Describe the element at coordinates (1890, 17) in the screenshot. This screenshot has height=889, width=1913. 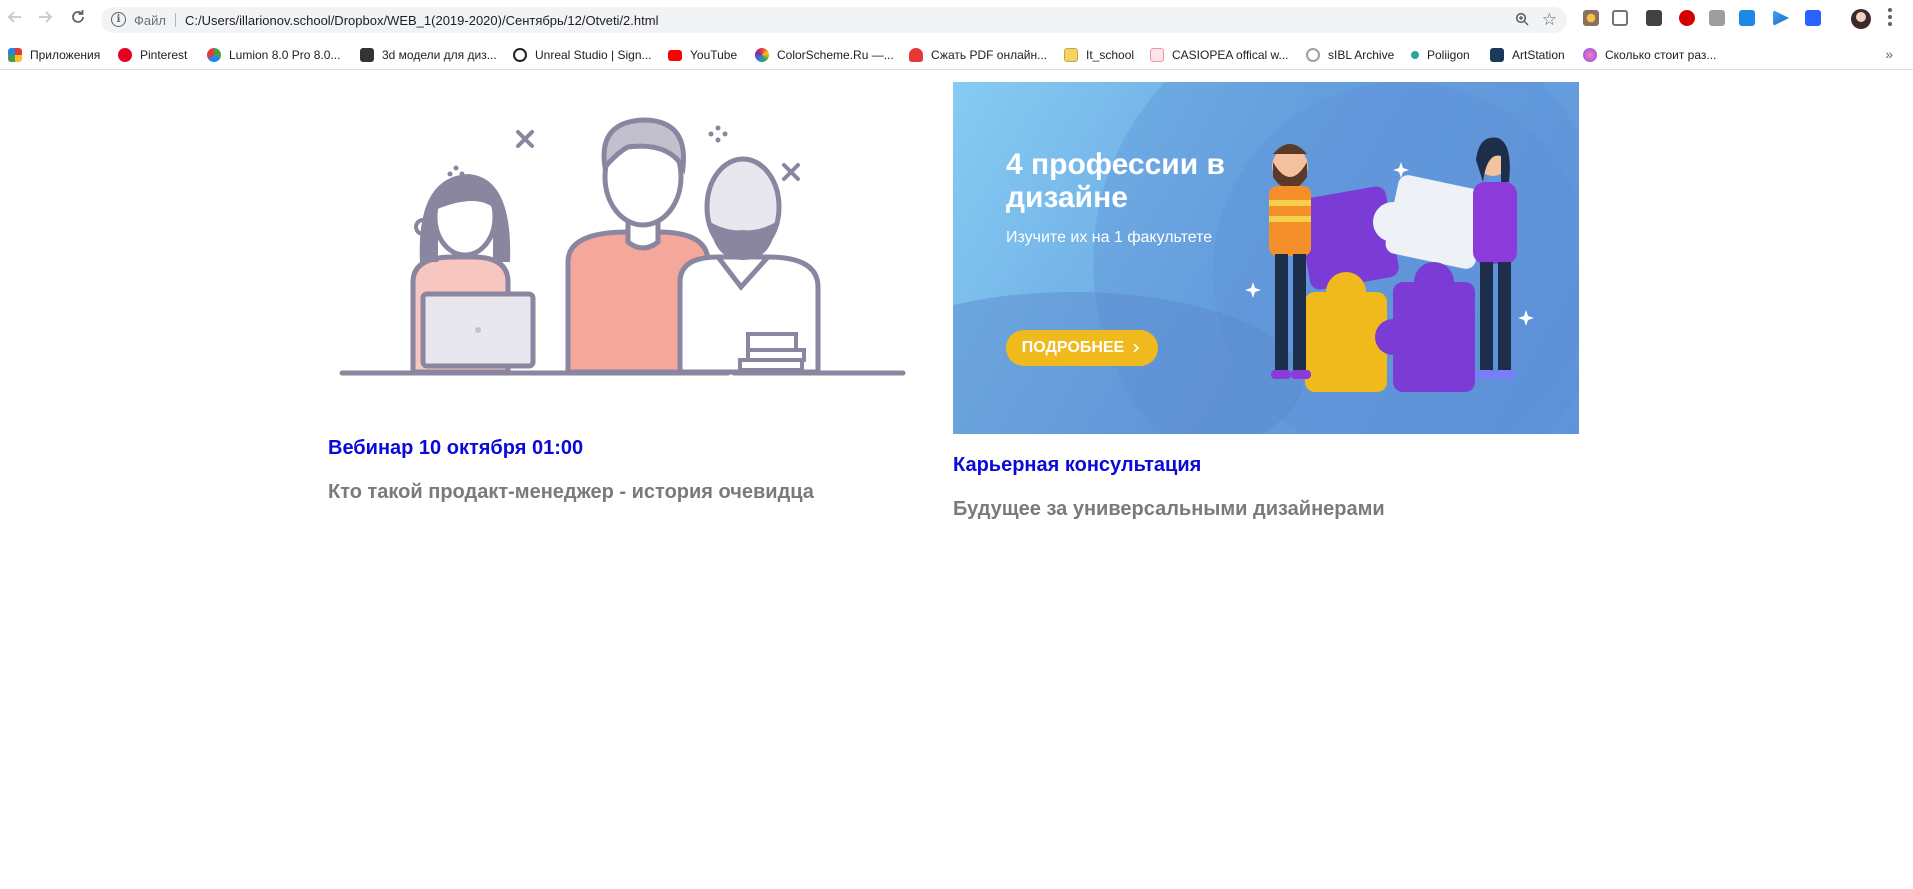
I see `browser-menu-icon` at that location.